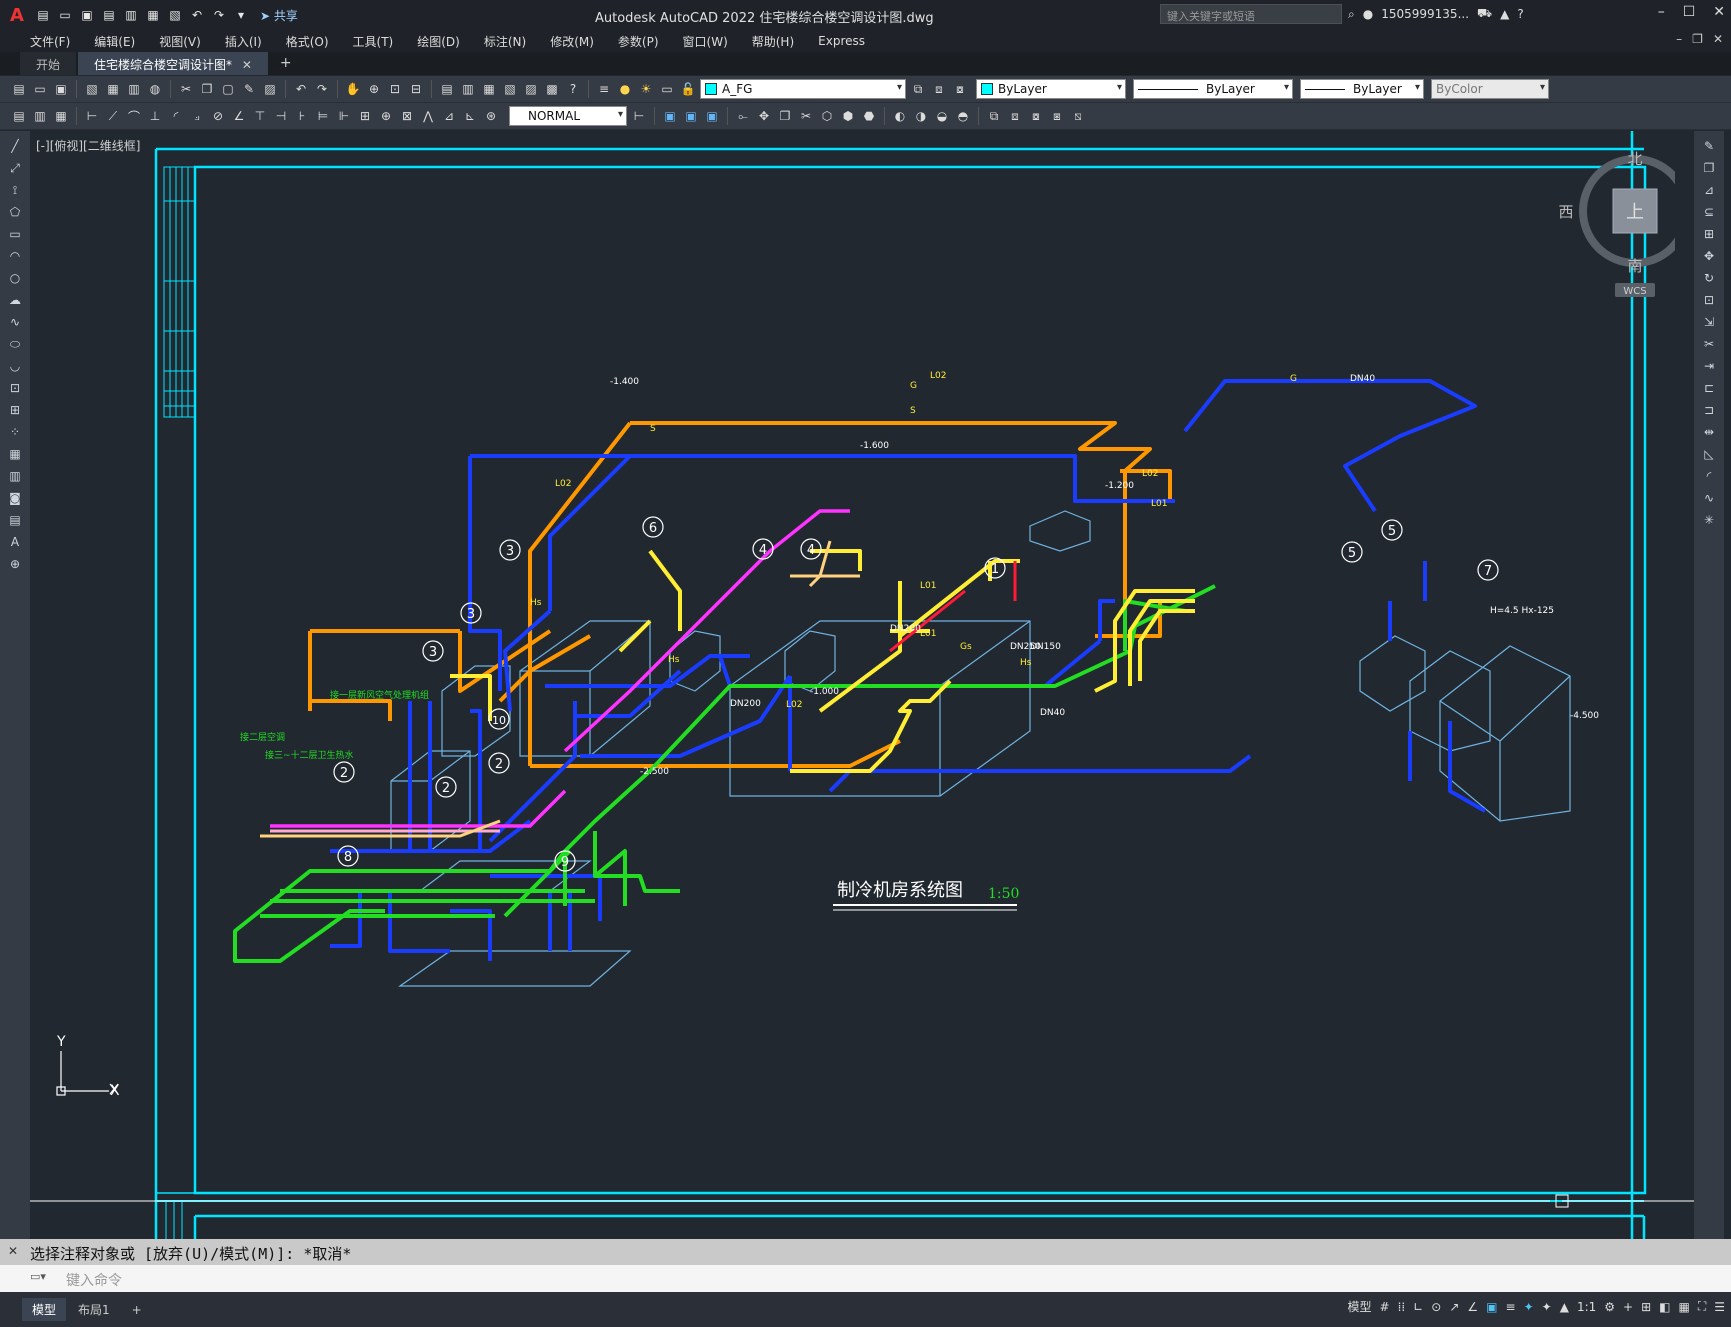  What do you see at coordinates (15, 146) in the screenshot?
I see `line-icon: ╱` at bounding box center [15, 146].